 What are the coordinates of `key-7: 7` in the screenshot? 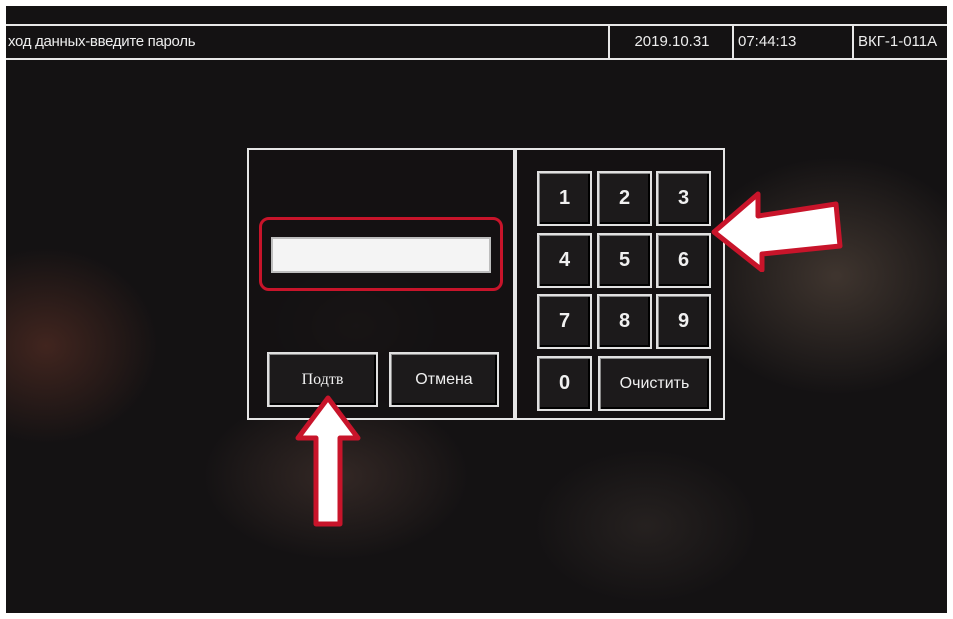 It's located at (564, 321).